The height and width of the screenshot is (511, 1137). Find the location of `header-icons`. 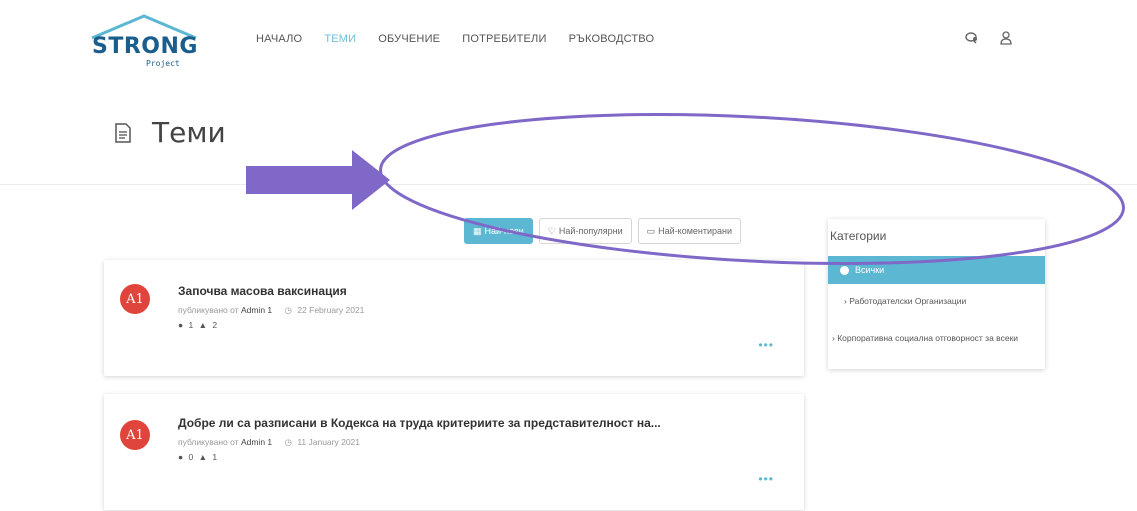

header-icons is located at coordinates (989, 38).